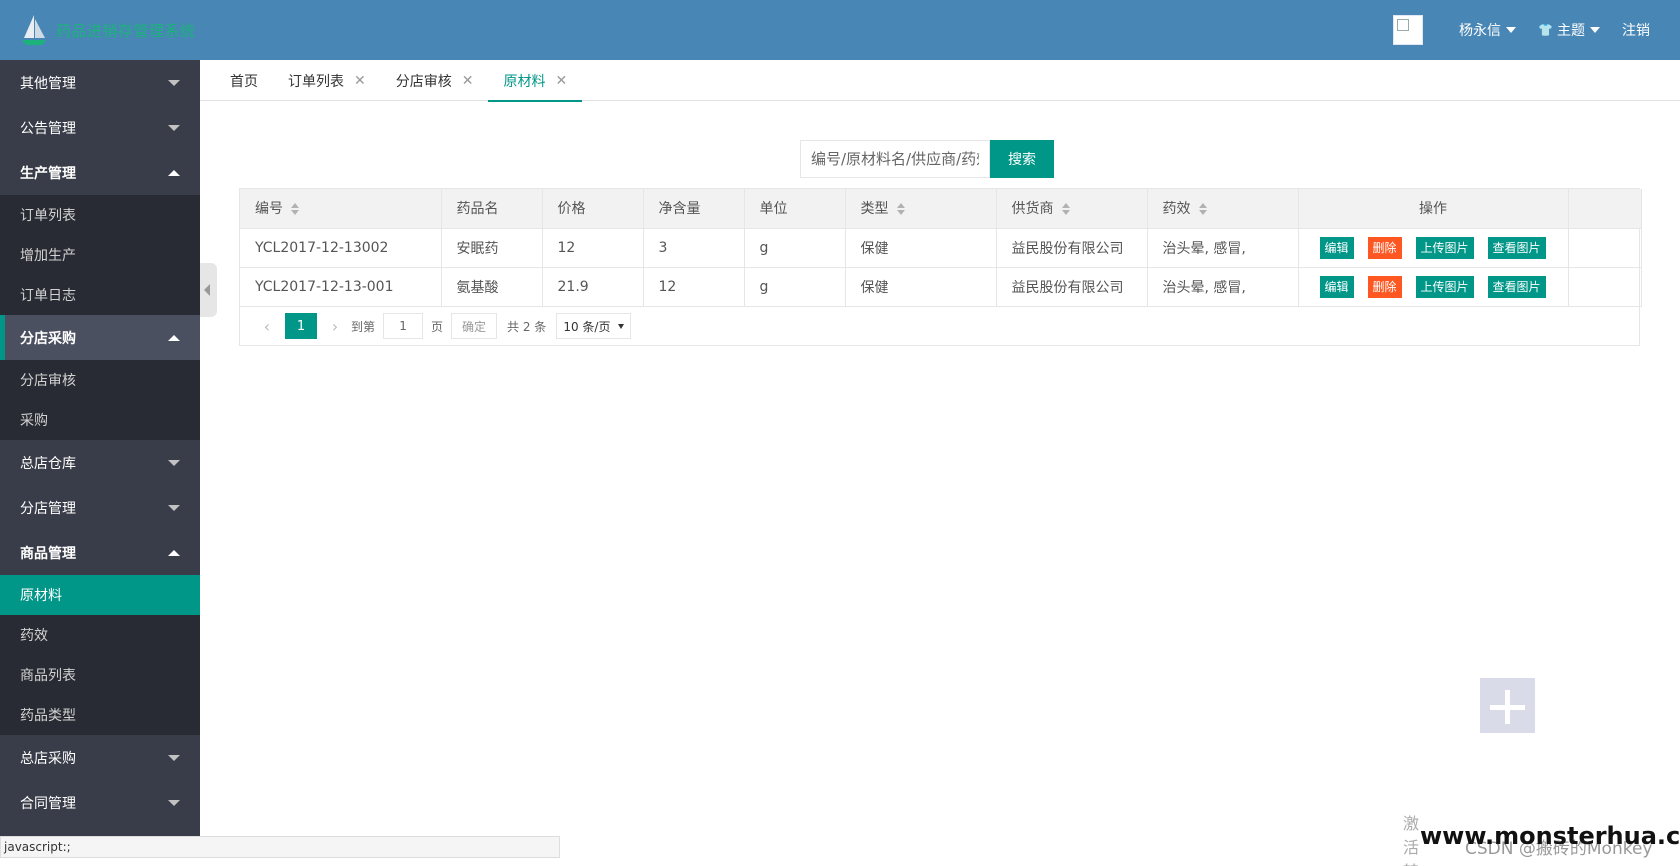 This screenshot has width=1680, height=866. I want to click on cell-drug-name: 氨基酸, so click(492, 287).